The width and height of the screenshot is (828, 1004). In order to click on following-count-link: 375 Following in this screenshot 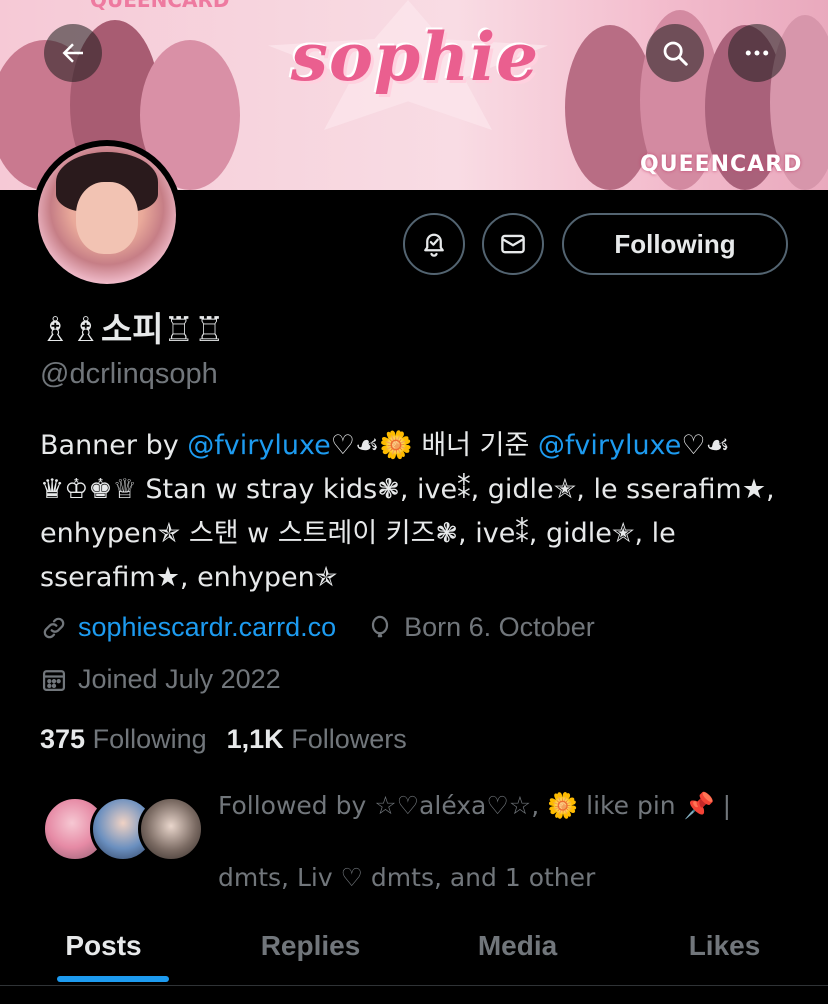, I will do `click(123, 739)`.